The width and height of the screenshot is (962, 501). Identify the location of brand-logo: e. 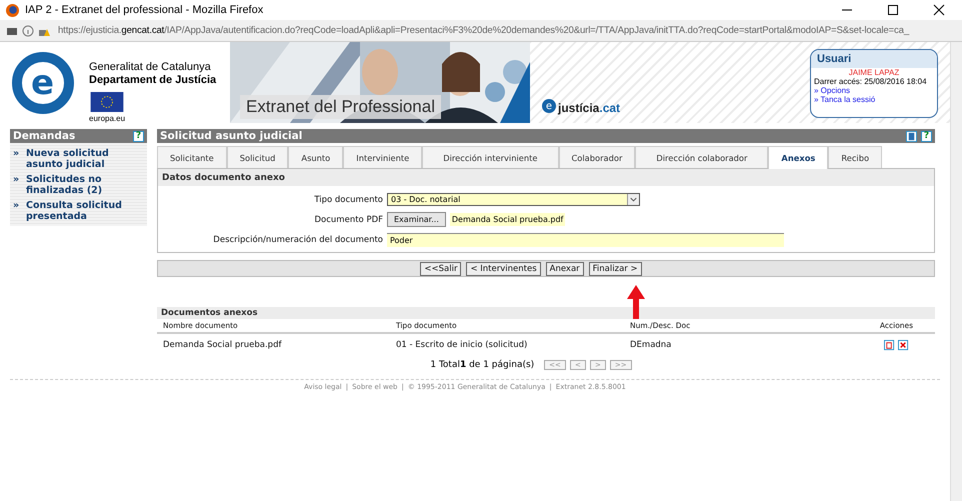
(549, 106).